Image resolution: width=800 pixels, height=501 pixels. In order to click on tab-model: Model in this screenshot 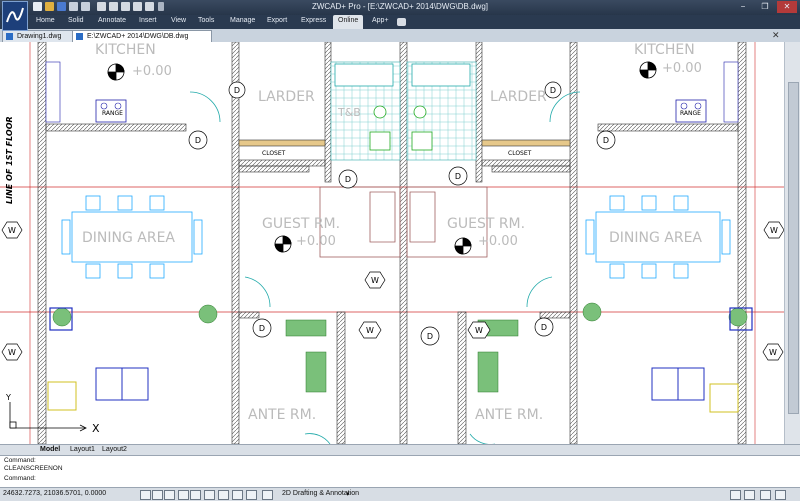, I will do `click(50, 449)`.